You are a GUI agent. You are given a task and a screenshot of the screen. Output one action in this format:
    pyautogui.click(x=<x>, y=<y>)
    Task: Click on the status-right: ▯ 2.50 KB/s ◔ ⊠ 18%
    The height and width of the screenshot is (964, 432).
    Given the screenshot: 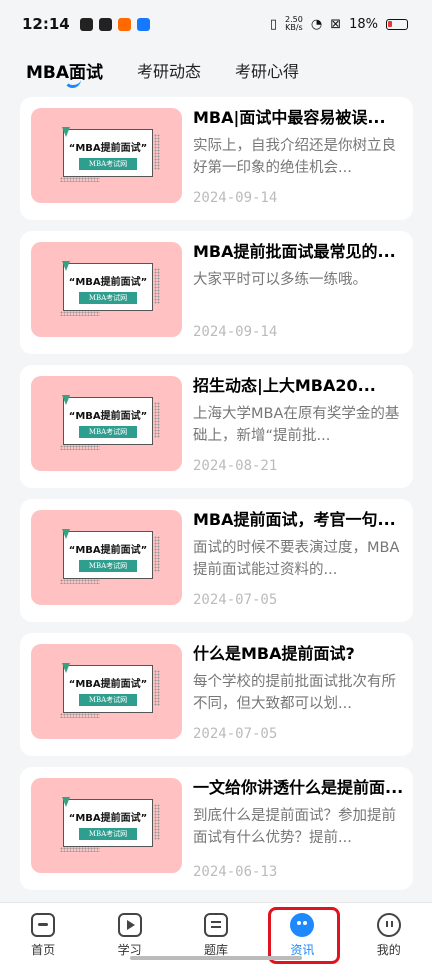 What is the action you would take?
    pyautogui.click(x=339, y=24)
    